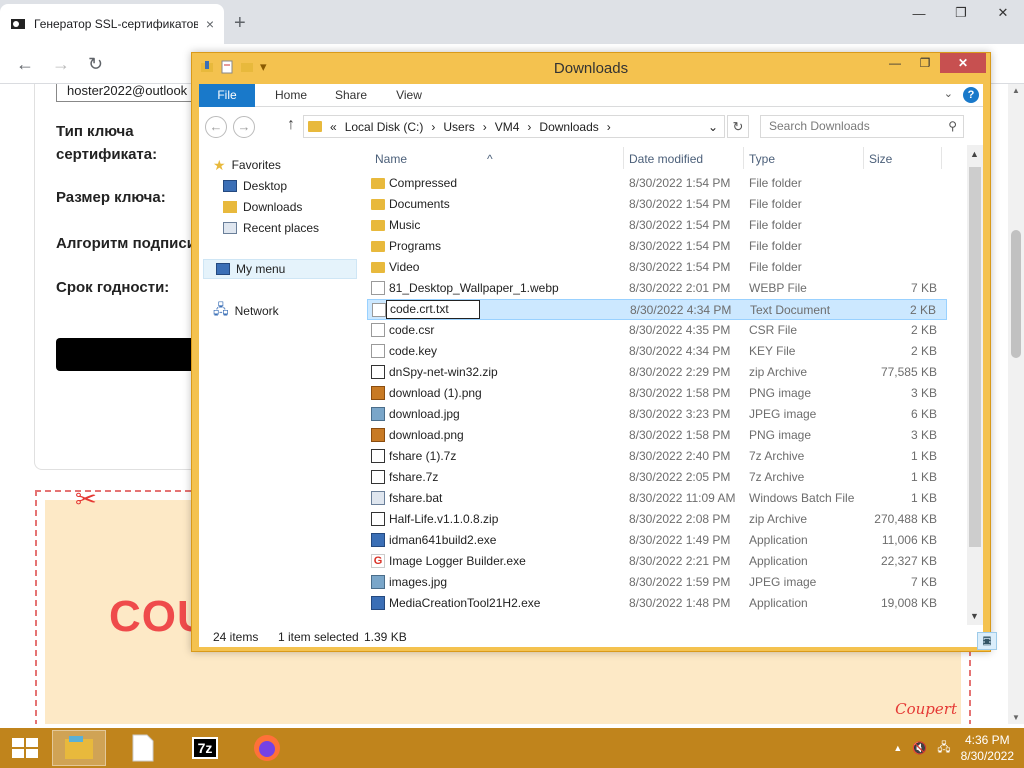 The image size is (1024, 768). Describe the element at coordinates (680, 456) in the screenshot. I see `file-date: 8/30/2022 2:40 PM` at that location.